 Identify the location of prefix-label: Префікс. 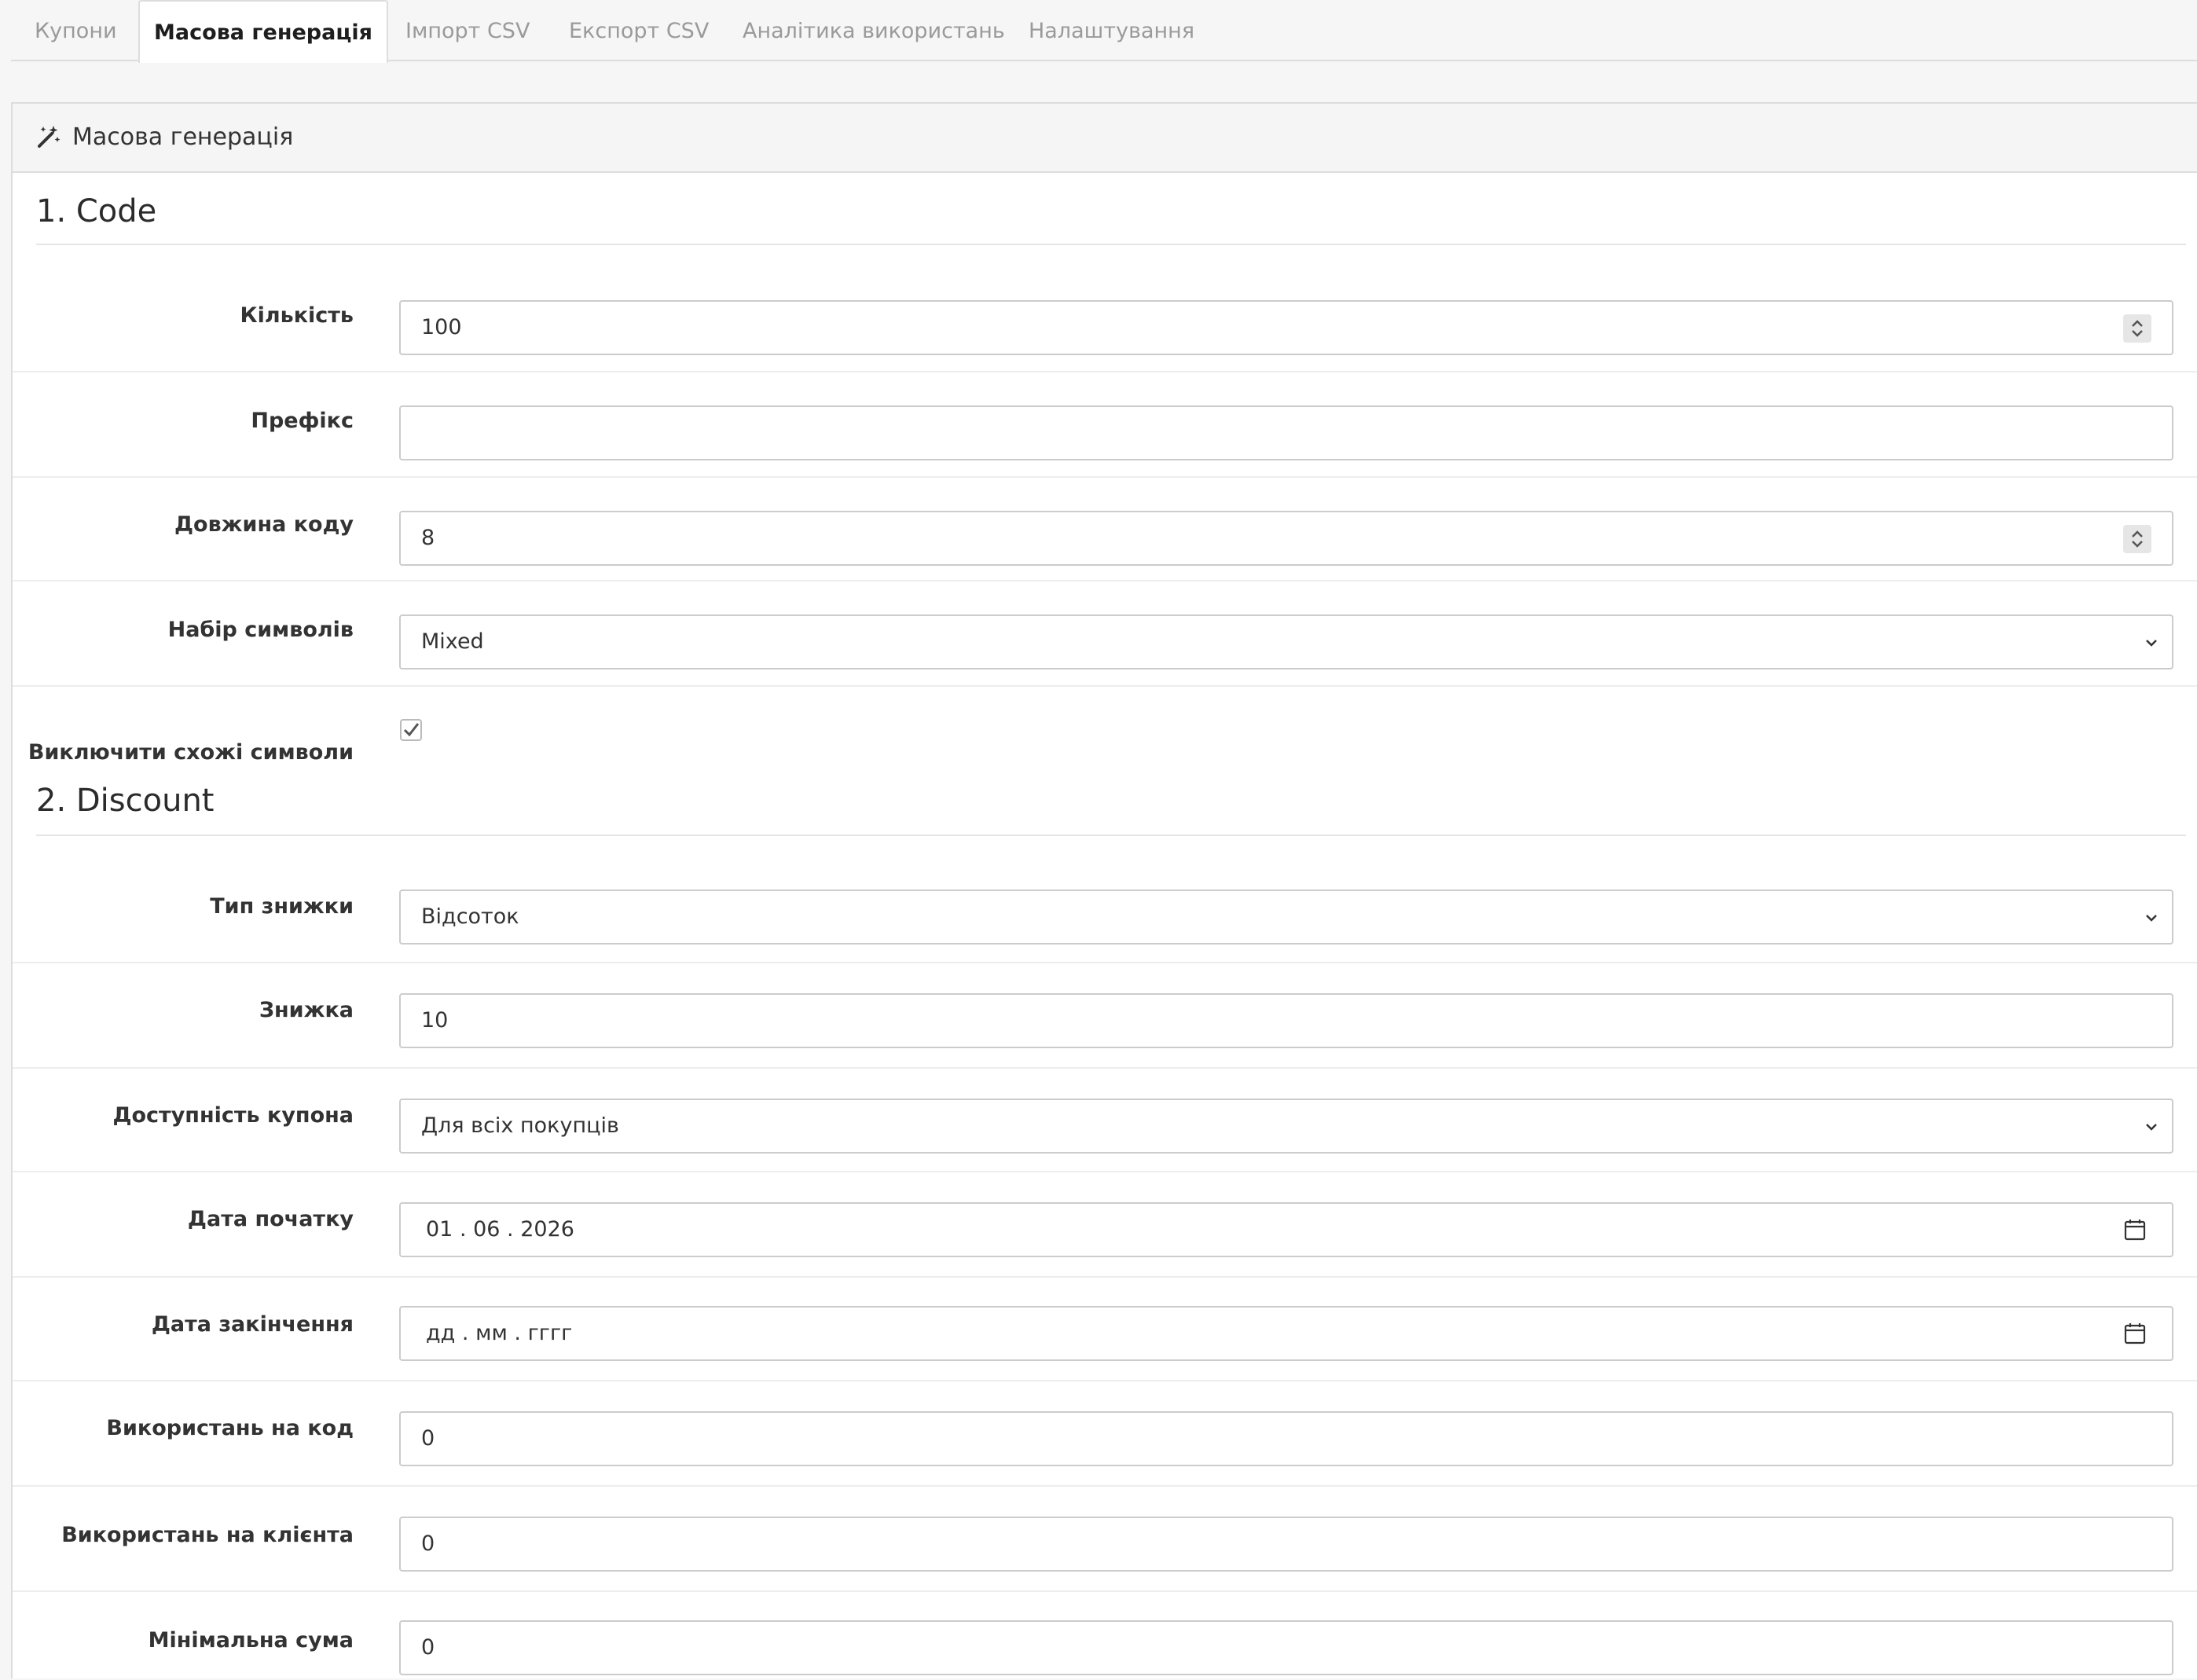
(302, 421).